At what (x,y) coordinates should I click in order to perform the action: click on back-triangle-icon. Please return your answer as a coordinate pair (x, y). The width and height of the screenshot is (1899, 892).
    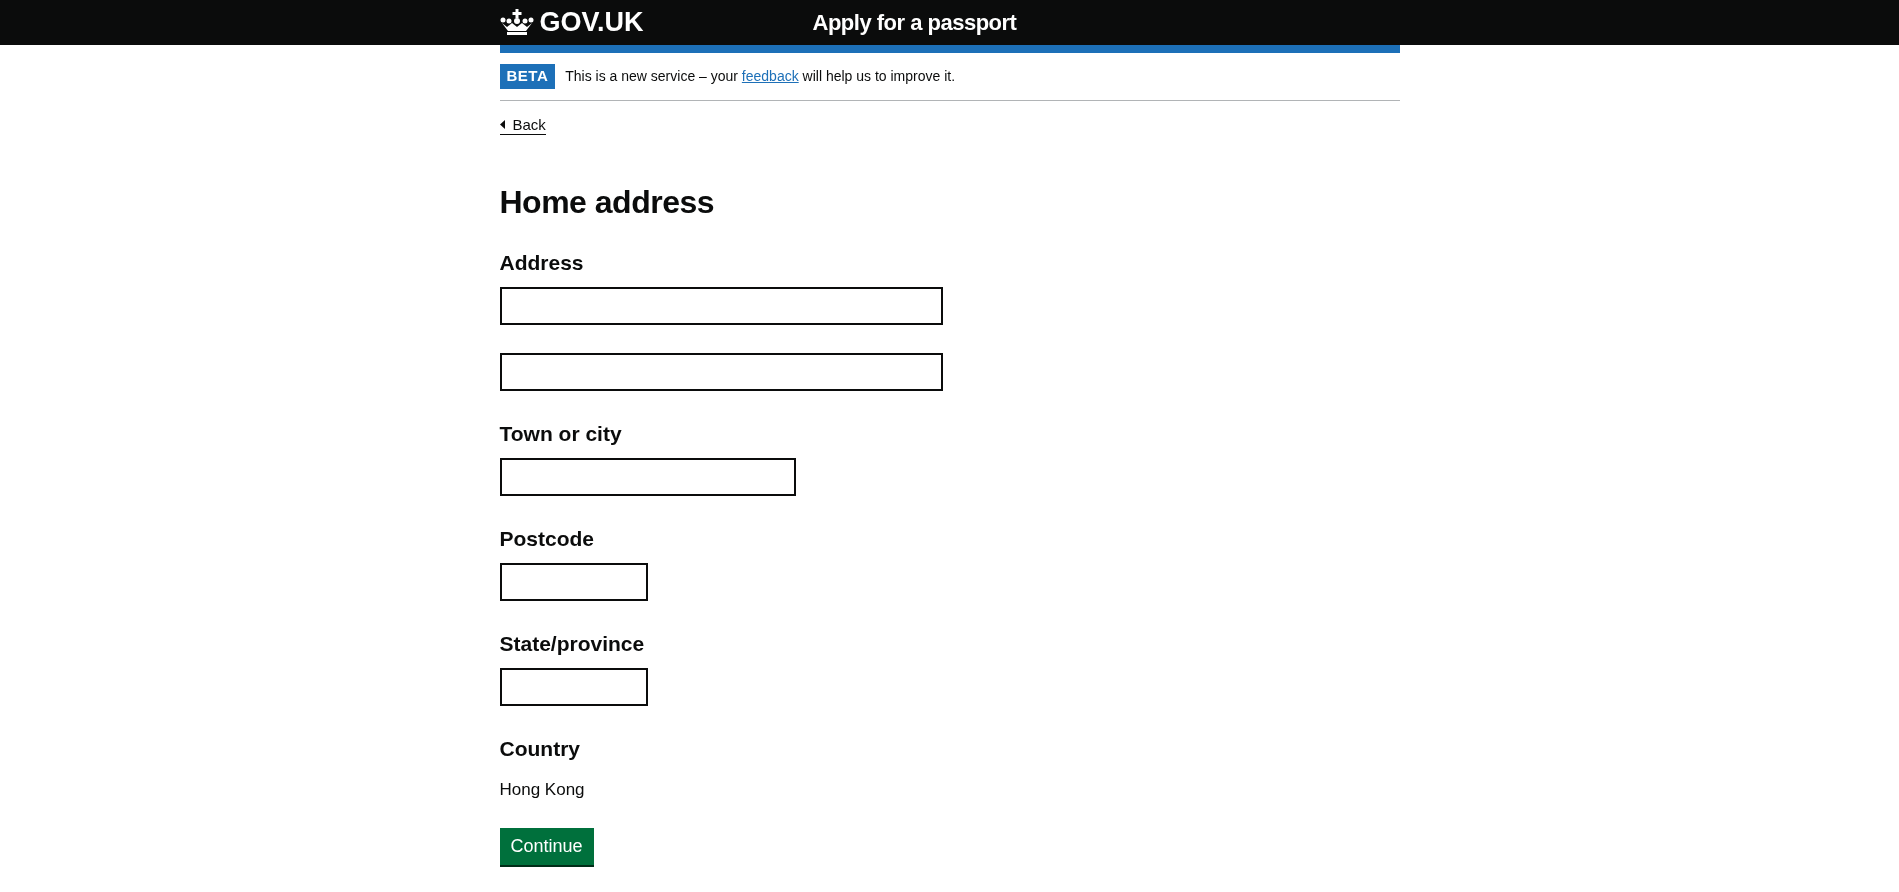
    Looking at the image, I should click on (502, 124).